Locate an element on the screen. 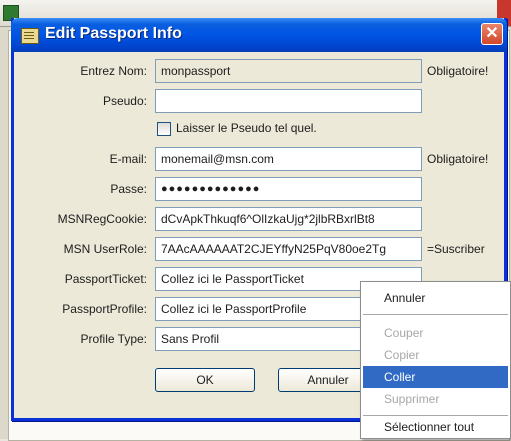 This screenshot has height=441, width=511. cookie-field: dCvApkThkuqf6^OlIzkaUjg*2jlbRBxrlBt8 is located at coordinates (288, 219).